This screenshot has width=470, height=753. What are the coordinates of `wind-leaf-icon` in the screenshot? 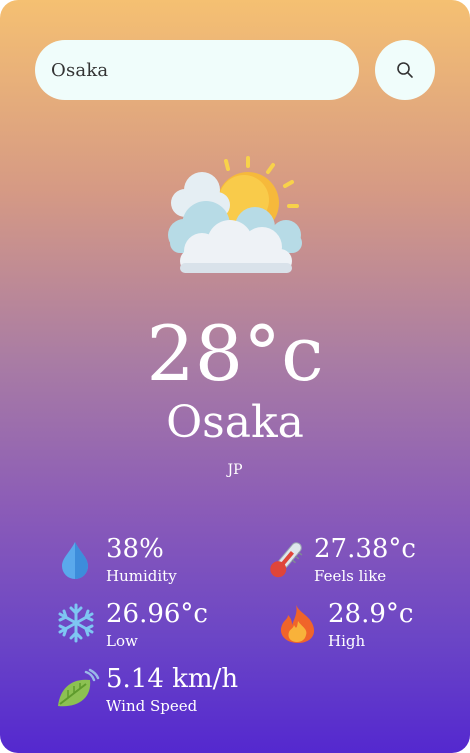 It's located at (79, 687).